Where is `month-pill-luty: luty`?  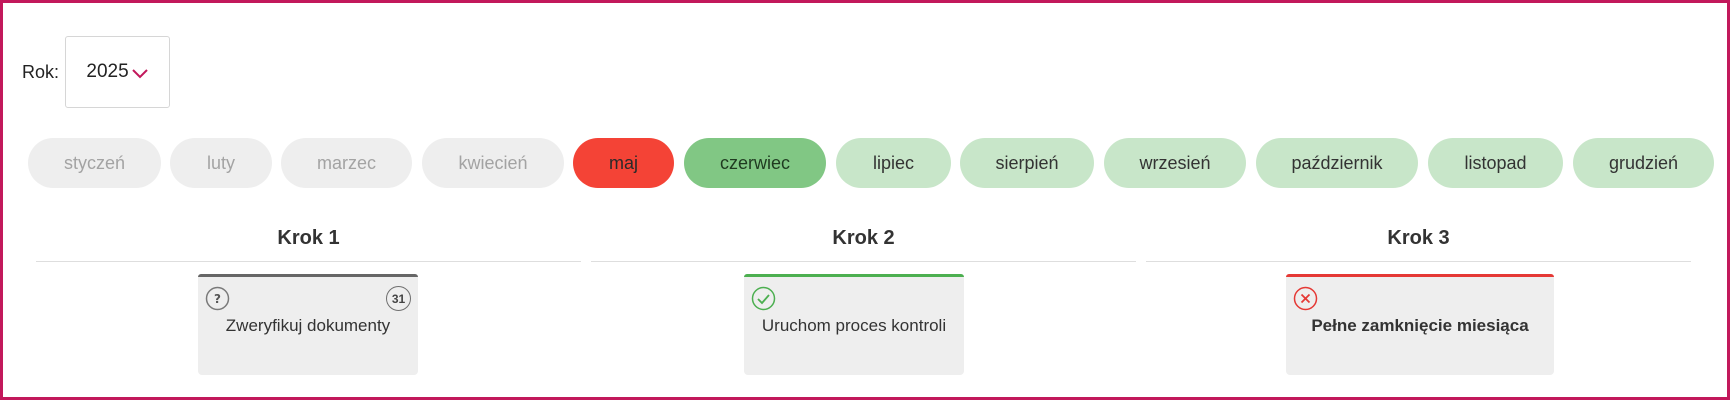
month-pill-luty: luty is located at coordinates (221, 163).